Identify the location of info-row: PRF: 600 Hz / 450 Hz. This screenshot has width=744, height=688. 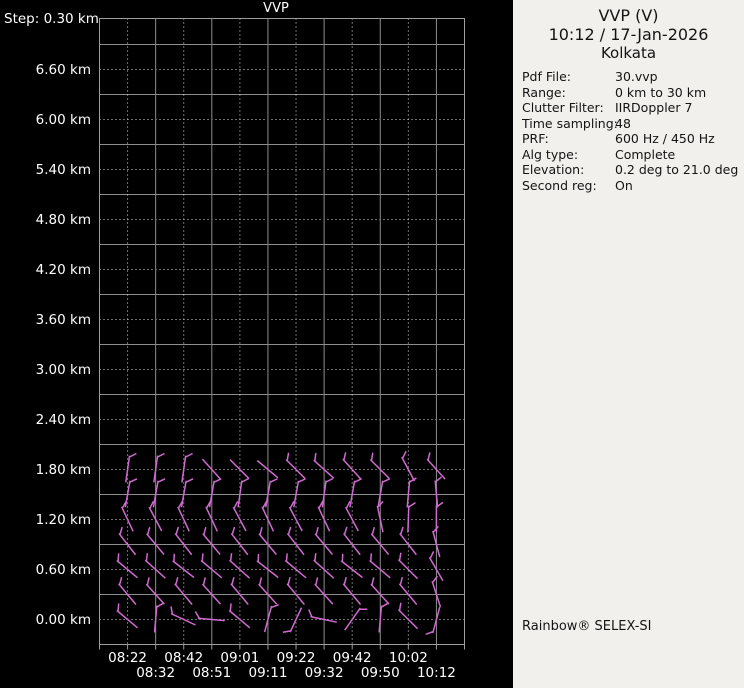
(631, 139).